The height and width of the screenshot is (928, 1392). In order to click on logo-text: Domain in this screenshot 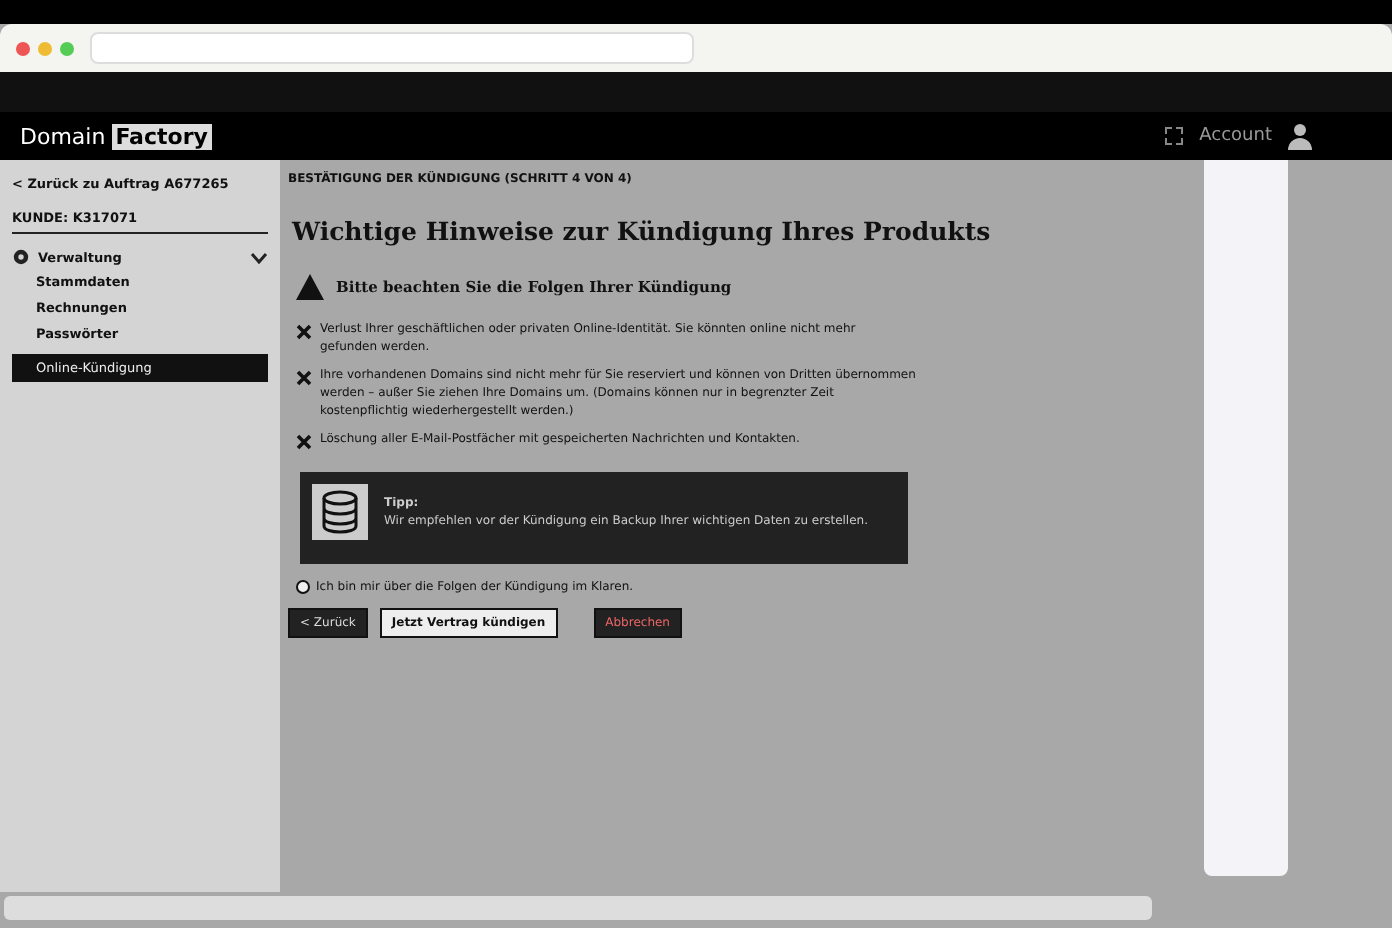, I will do `click(63, 136)`.